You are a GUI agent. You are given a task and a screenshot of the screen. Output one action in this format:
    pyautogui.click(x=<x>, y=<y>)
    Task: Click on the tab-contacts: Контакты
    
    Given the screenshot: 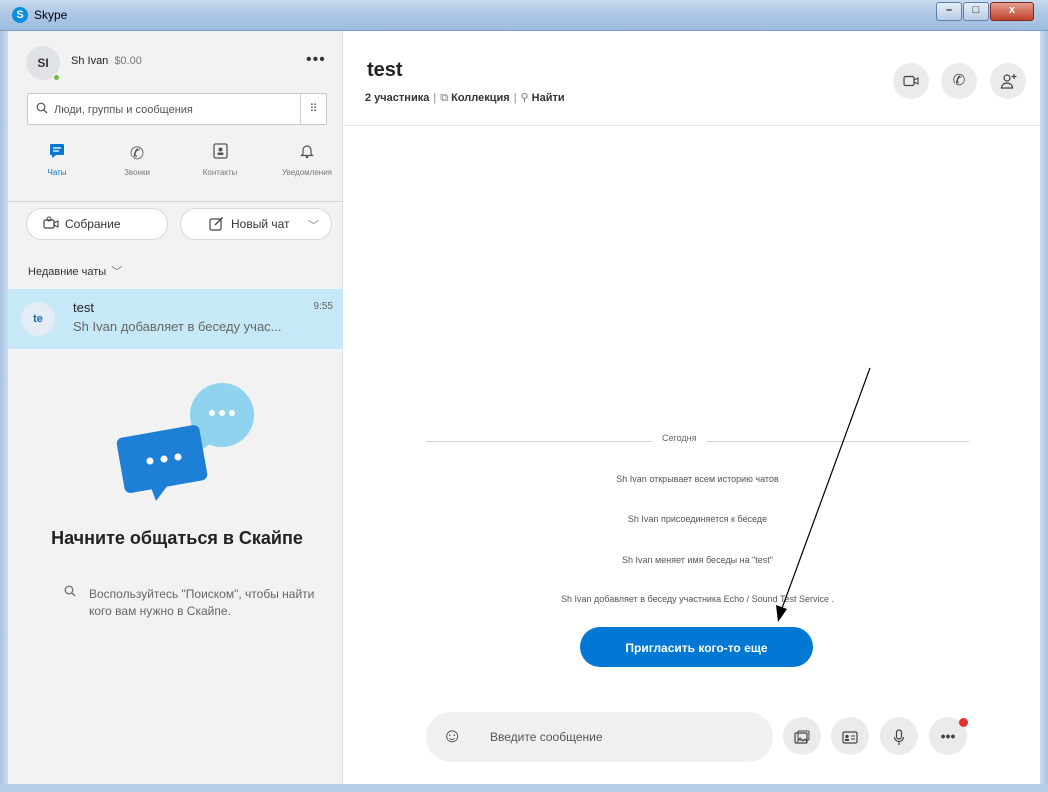 What is the action you would take?
    pyautogui.click(x=220, y=160)
    